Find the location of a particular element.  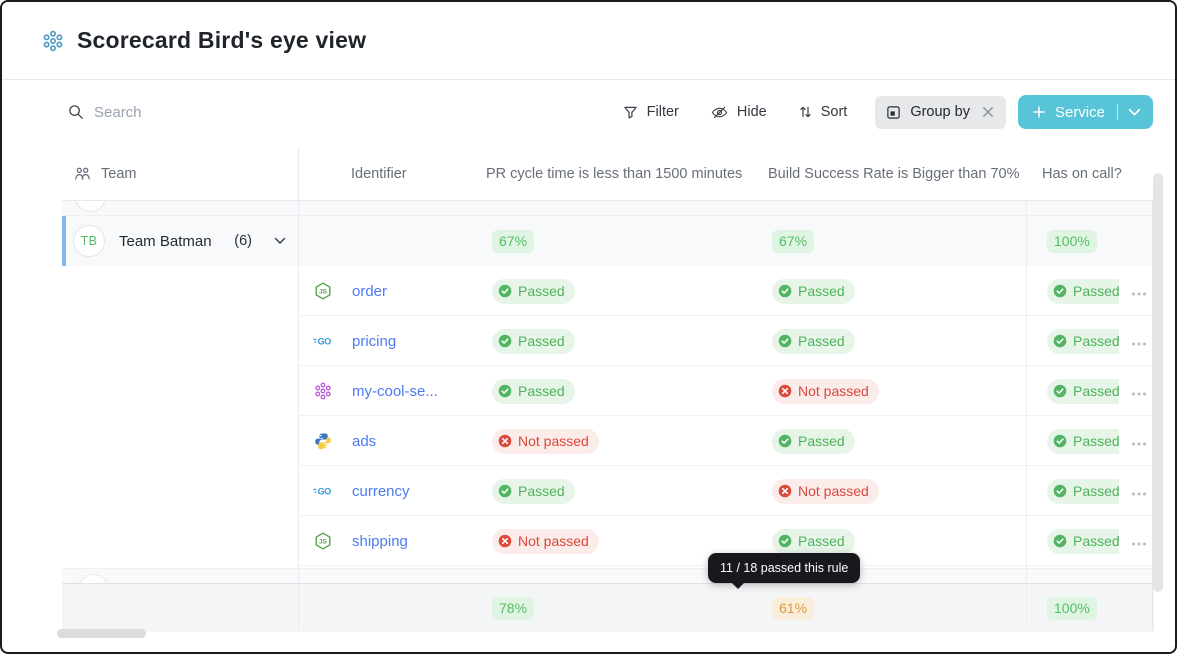

service-link: ads is located at coordinates (364, 441).